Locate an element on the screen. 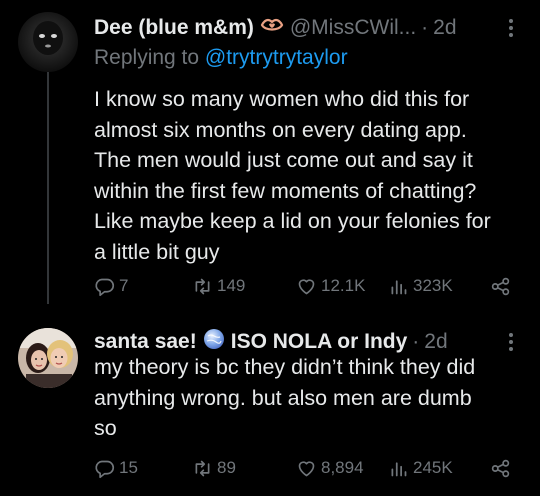 This screenshot has width=540, height=496. like-button: 12.1K is located at coordinates (330, 286).